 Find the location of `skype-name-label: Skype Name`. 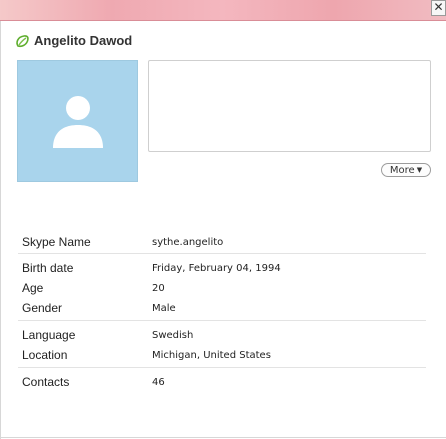

skype-name-label: Skype Name is located at coordinates (56, 242).